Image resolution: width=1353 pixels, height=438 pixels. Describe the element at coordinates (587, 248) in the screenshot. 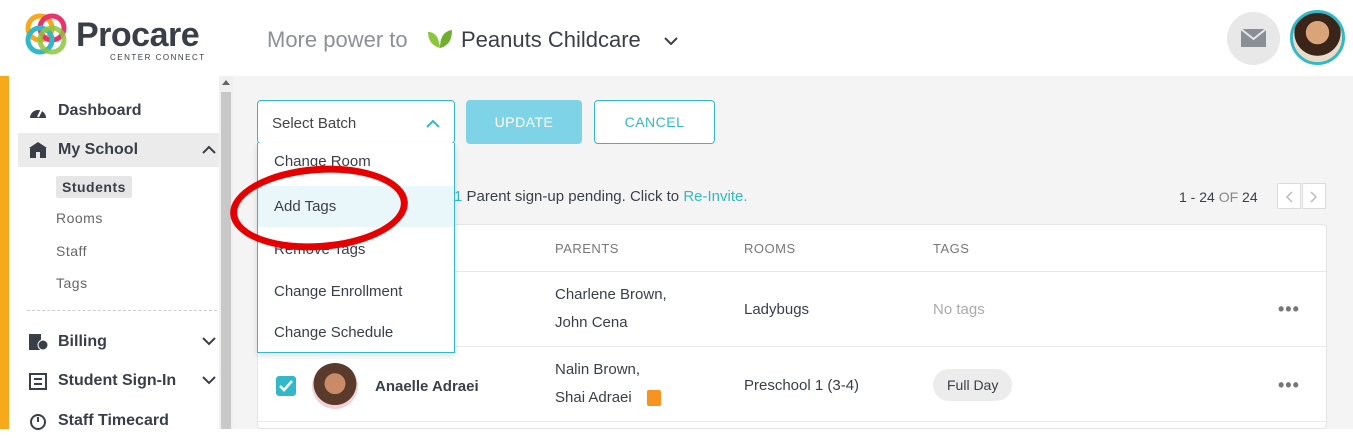

I see `column-header-parents: PARENTS` at that location.